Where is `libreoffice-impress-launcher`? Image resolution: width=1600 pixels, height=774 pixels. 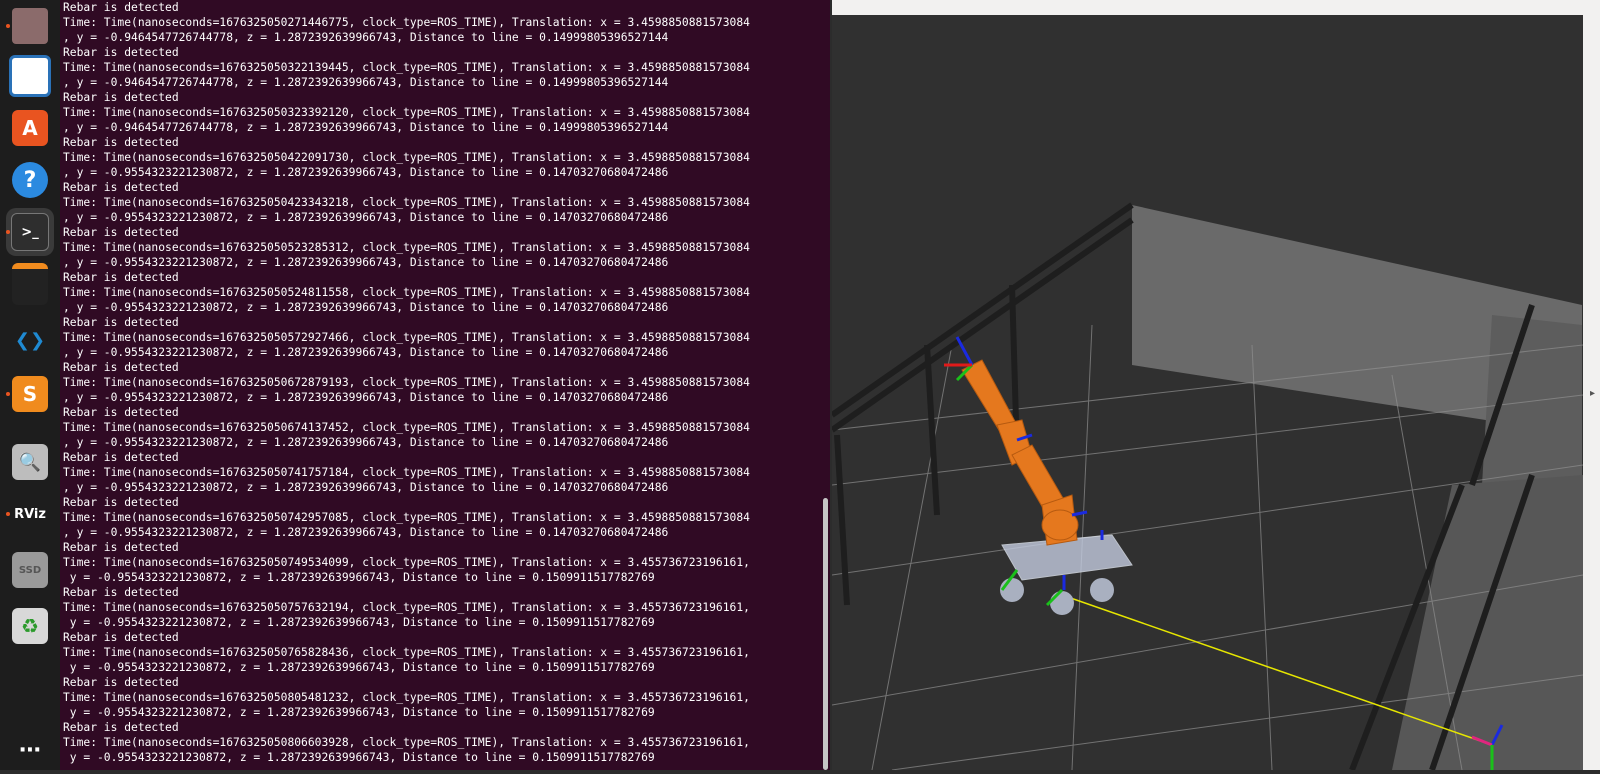 libreoffice-impress-launcher is located at coordinates (30, 76).